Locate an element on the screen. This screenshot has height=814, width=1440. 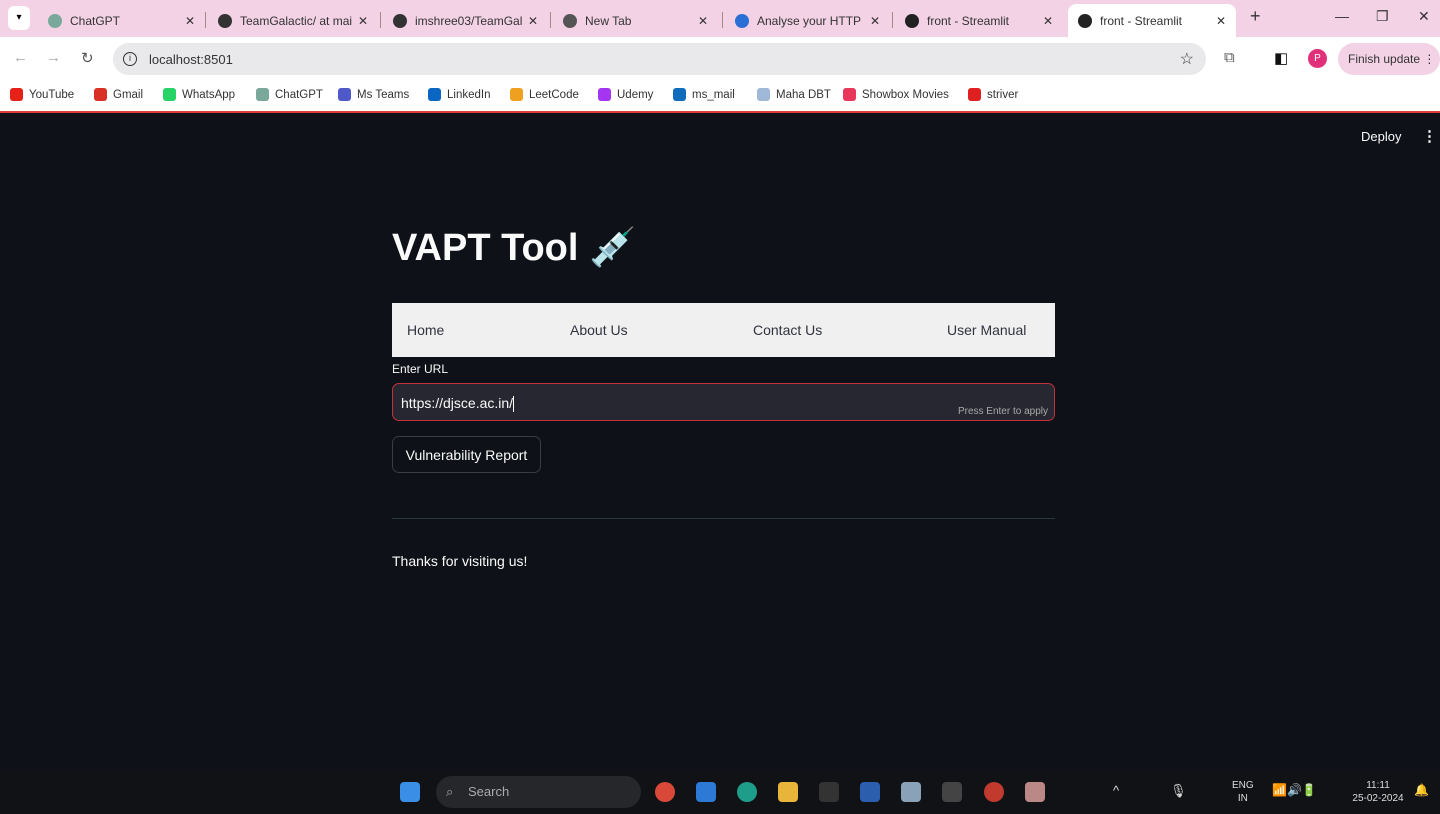
taskbar-search: ⌕ Search is located at coordinates (538, 792).